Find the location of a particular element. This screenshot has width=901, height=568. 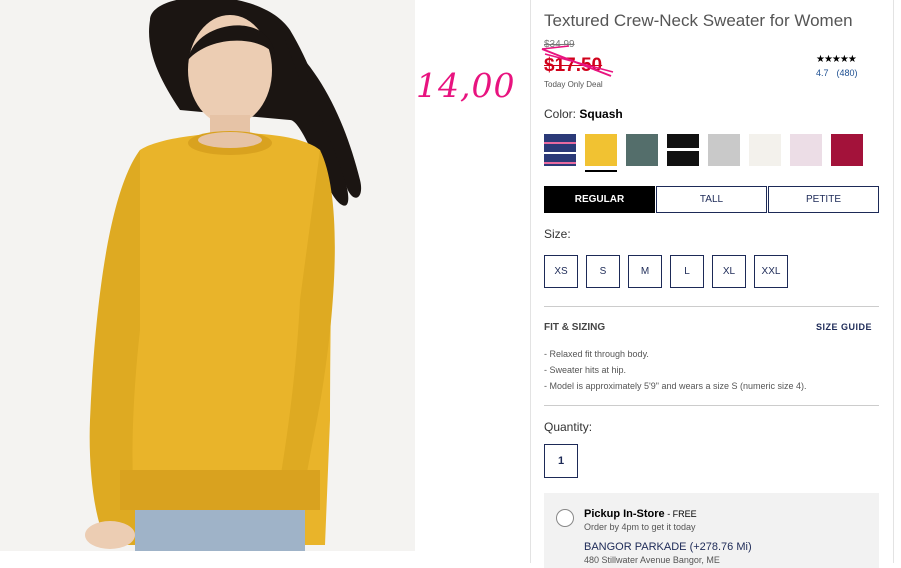

pickup-radio is located at coordinates (565, 518).